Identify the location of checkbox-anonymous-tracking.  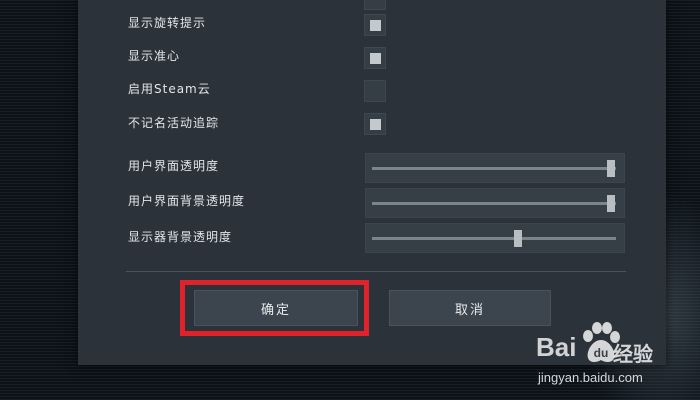
(375, 124).